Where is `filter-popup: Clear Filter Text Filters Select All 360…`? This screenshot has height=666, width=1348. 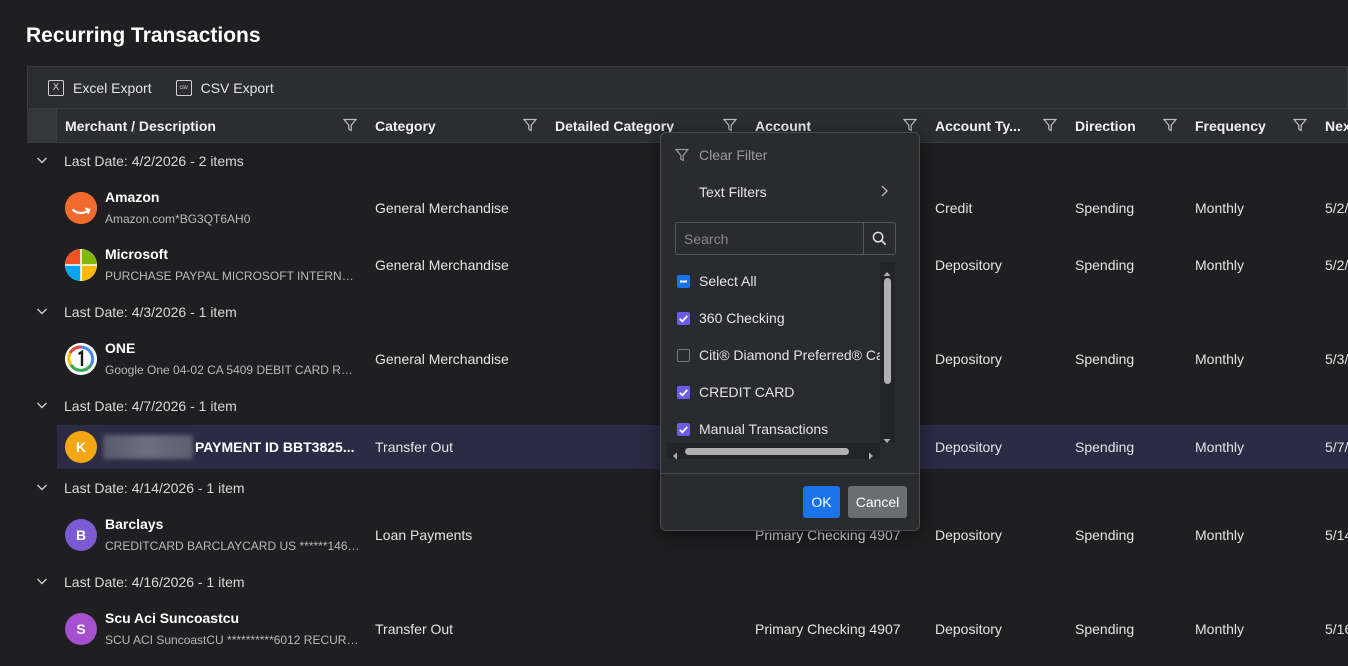 filter-popup: Clear Filter Text Filters Select All 360… is located at coordinates (790, 331).